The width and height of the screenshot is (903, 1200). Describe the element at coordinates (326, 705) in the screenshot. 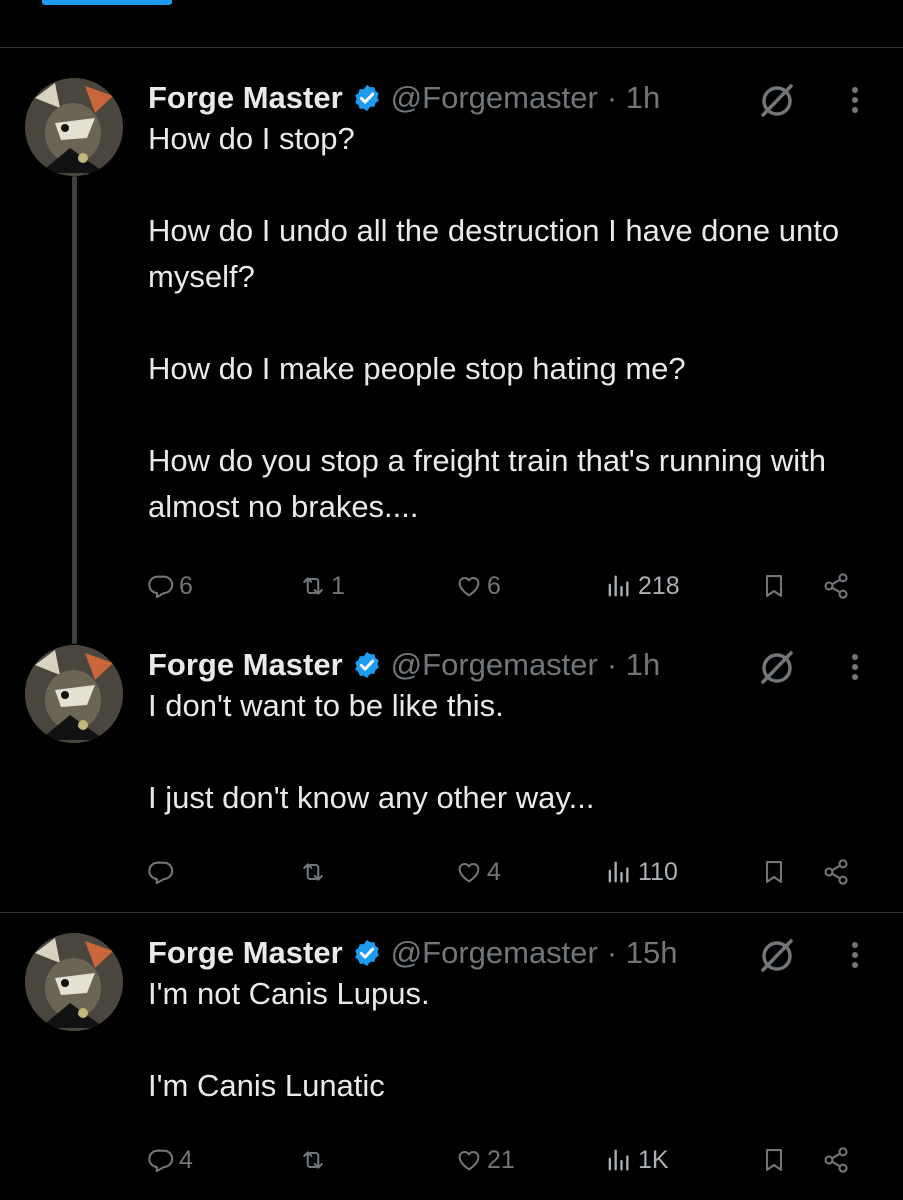

I see `tweet-paragraph: I don't want to be like this.` at that location.